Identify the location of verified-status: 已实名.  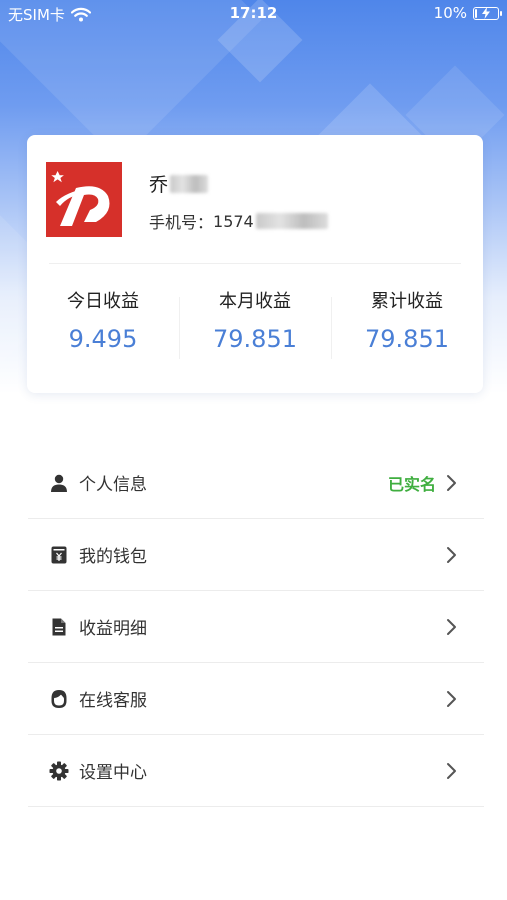
(411, 484).